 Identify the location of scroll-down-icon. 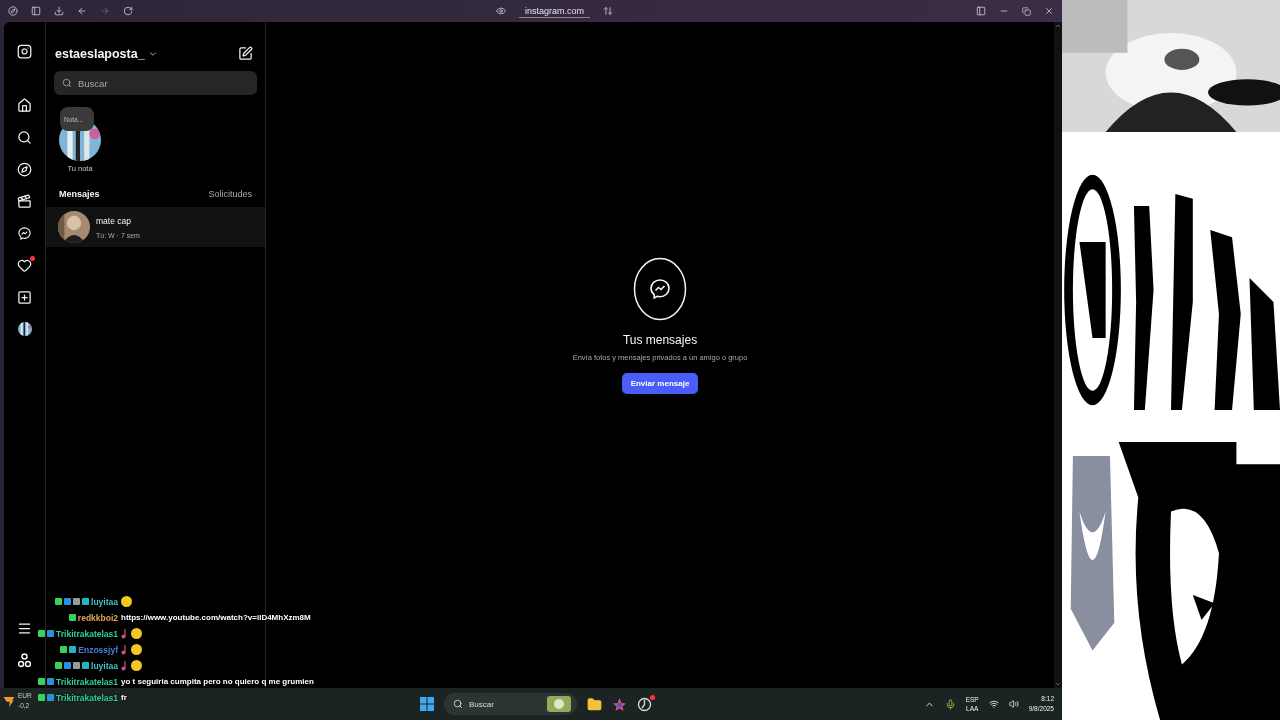
(1058, 684).